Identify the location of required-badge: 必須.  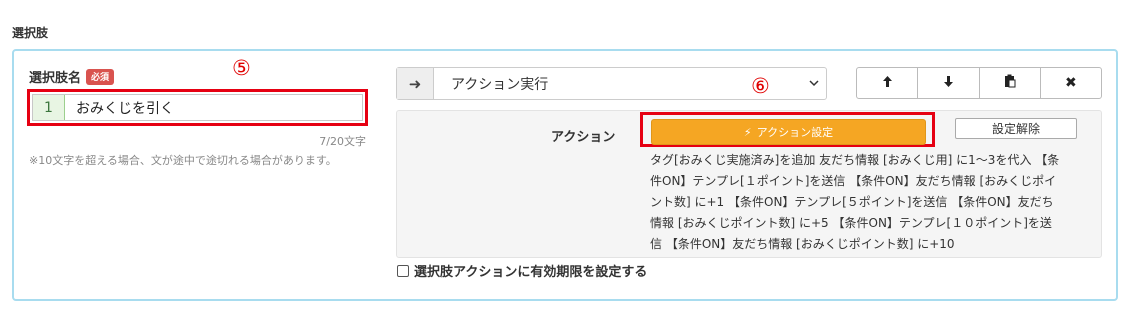
(100, 76).